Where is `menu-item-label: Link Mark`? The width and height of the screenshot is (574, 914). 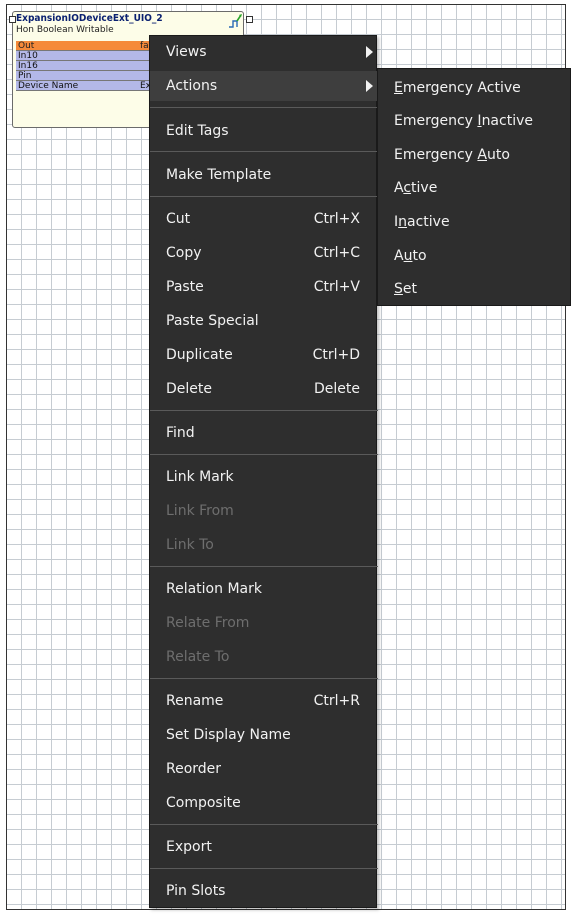
menu-item-label: Link Mark is located at coordinates (200, 477).